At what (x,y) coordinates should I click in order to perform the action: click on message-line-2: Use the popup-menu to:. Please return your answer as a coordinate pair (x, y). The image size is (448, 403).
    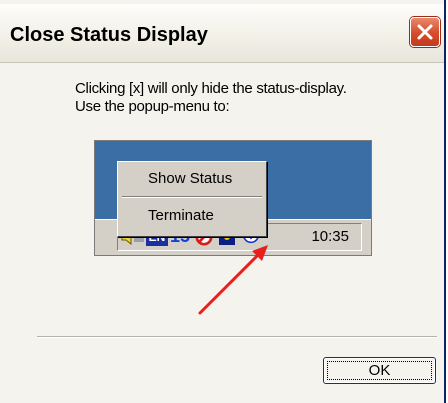
    Looking at the image, I should click on (152, 106).